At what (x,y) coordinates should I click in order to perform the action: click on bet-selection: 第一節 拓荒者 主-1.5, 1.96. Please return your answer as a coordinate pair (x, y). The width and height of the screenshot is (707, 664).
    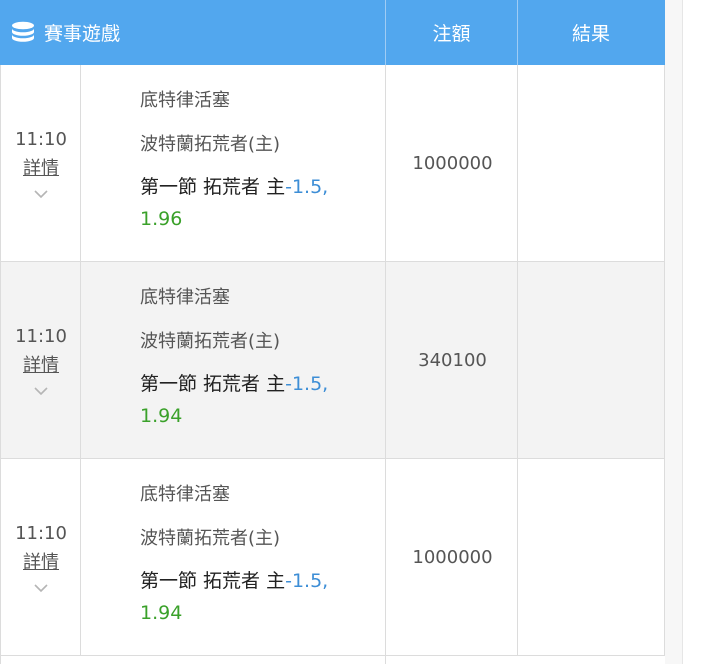
    Looking at the image, I should click on (260, 203).